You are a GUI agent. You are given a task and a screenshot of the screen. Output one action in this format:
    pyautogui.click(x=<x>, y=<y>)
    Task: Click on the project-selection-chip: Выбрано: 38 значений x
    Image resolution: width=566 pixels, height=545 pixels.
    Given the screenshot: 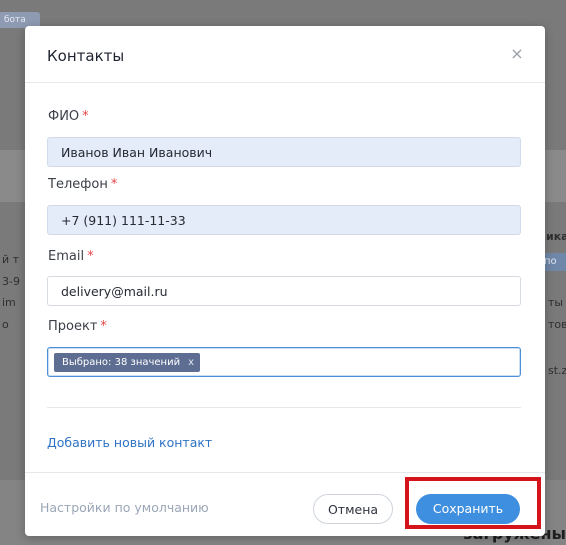 What is the action you would take?
    pyautogui.click(x=127, y=362)
    